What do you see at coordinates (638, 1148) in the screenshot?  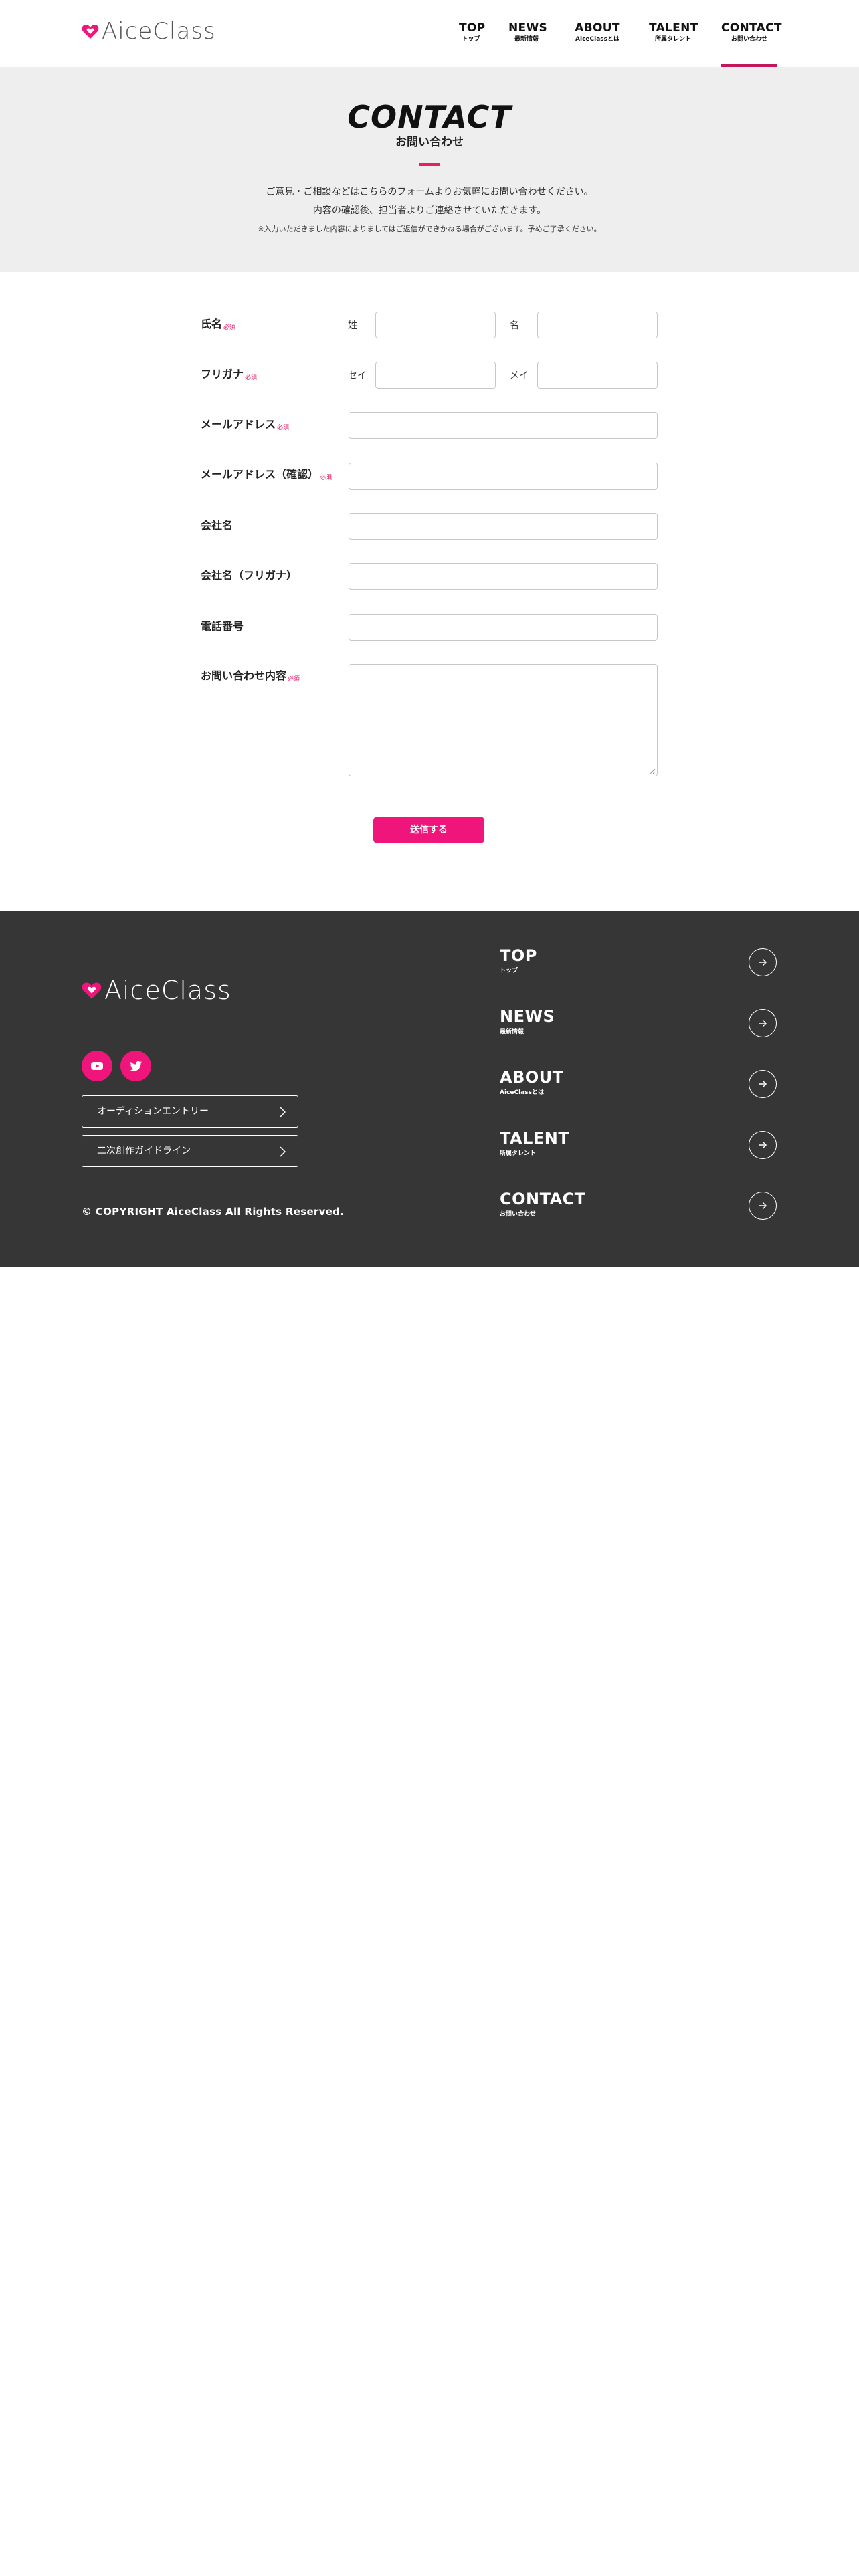 I see `footer-nav-talent: TALENT 所属タレント` at bounding box center [638, 1148].